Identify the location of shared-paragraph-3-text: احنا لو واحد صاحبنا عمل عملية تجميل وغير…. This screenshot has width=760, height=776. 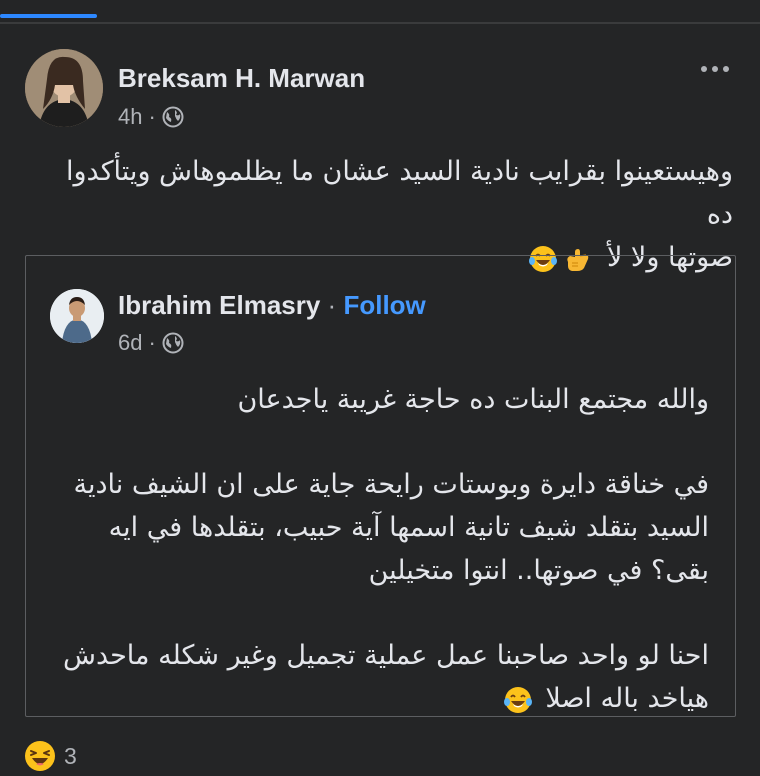
(385, 677).